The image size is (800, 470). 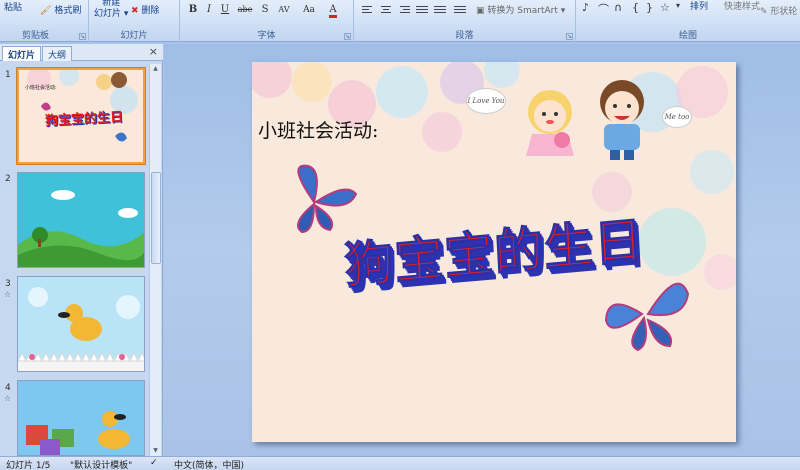 I want to click on language-indicator: 中文(简体，中国), so click(x=209, y=464).